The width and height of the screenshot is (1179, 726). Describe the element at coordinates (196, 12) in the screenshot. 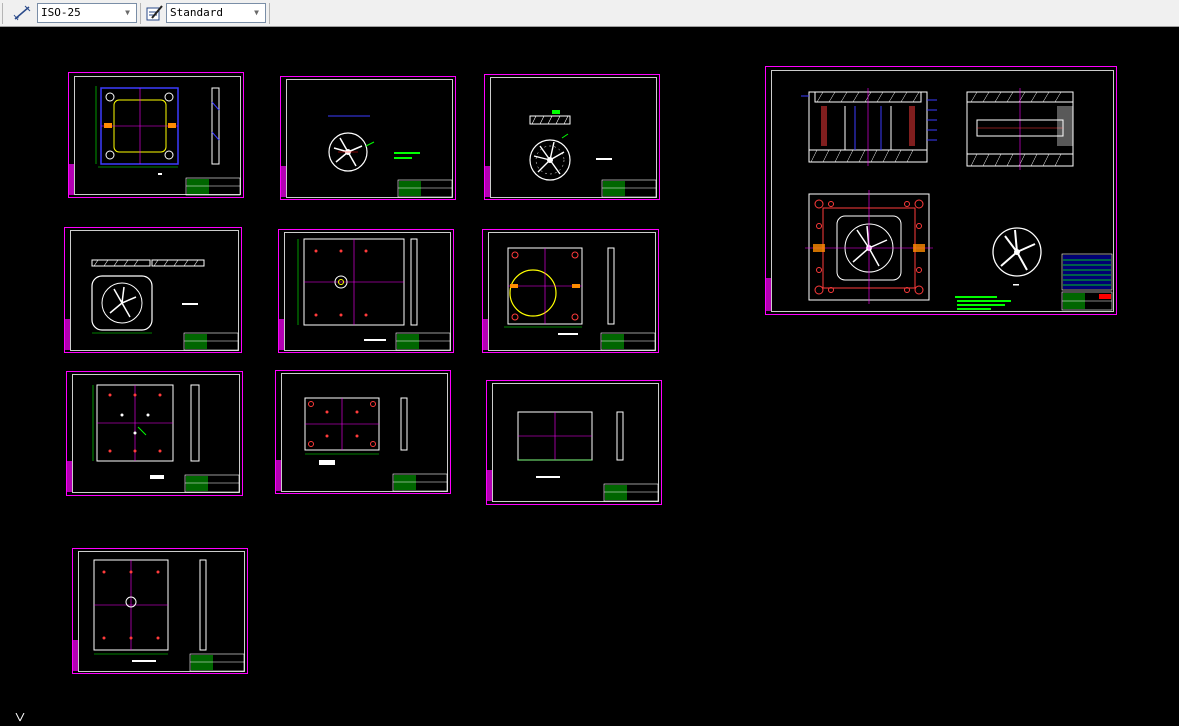

I see `text-style-value: Standard` at that location.